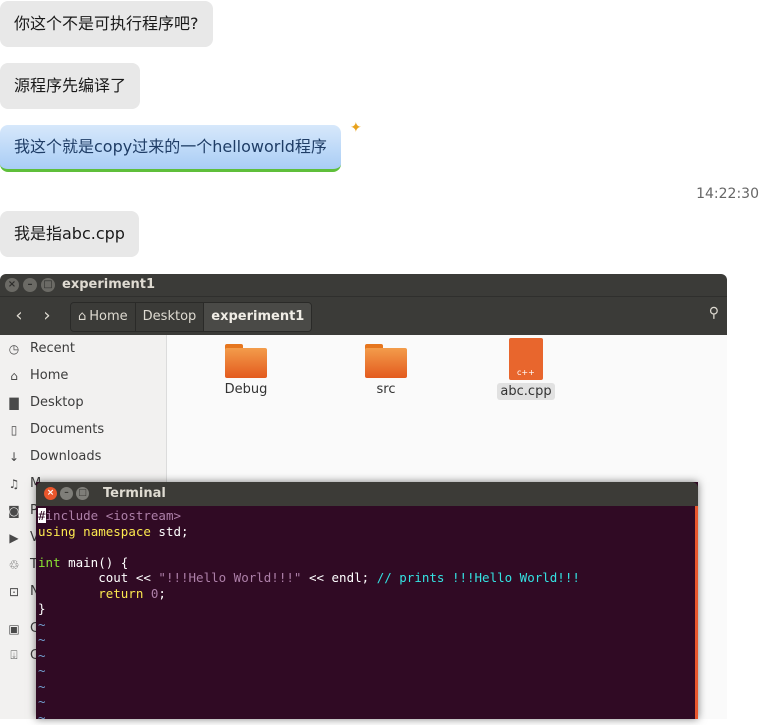  Describe the element at coordinates (134, 494) in the screenshot. I see `terminal-title: Terminal` at that location.